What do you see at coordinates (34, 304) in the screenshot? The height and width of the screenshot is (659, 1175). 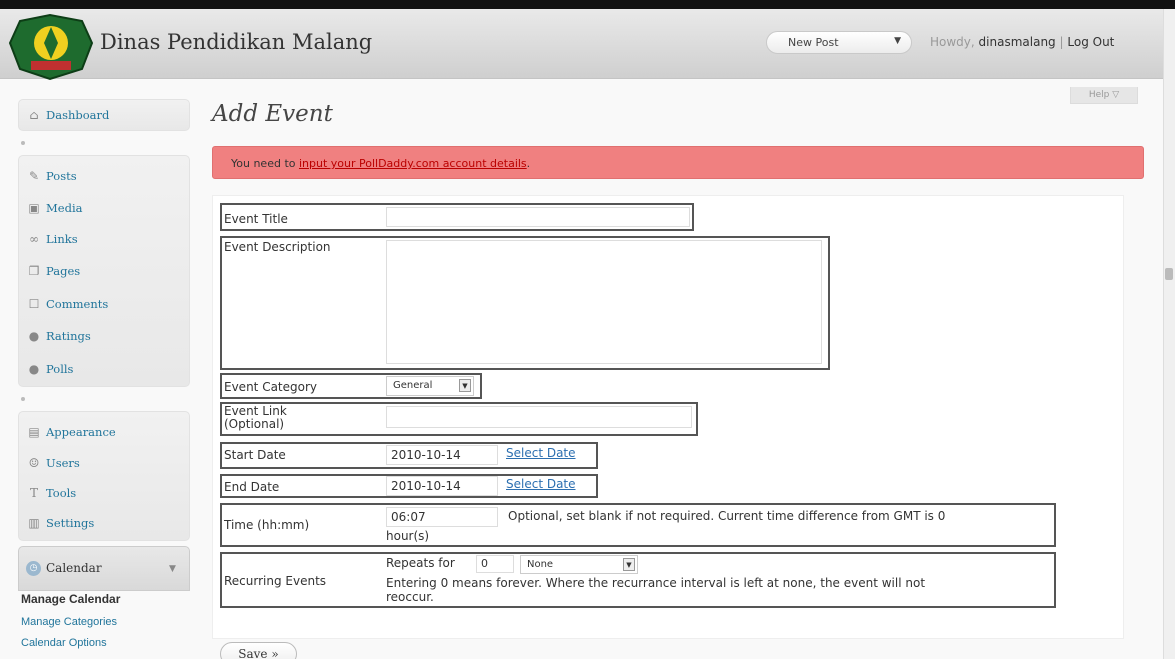 I see `comments-icon: ☐` at bounding box center [34, 304].